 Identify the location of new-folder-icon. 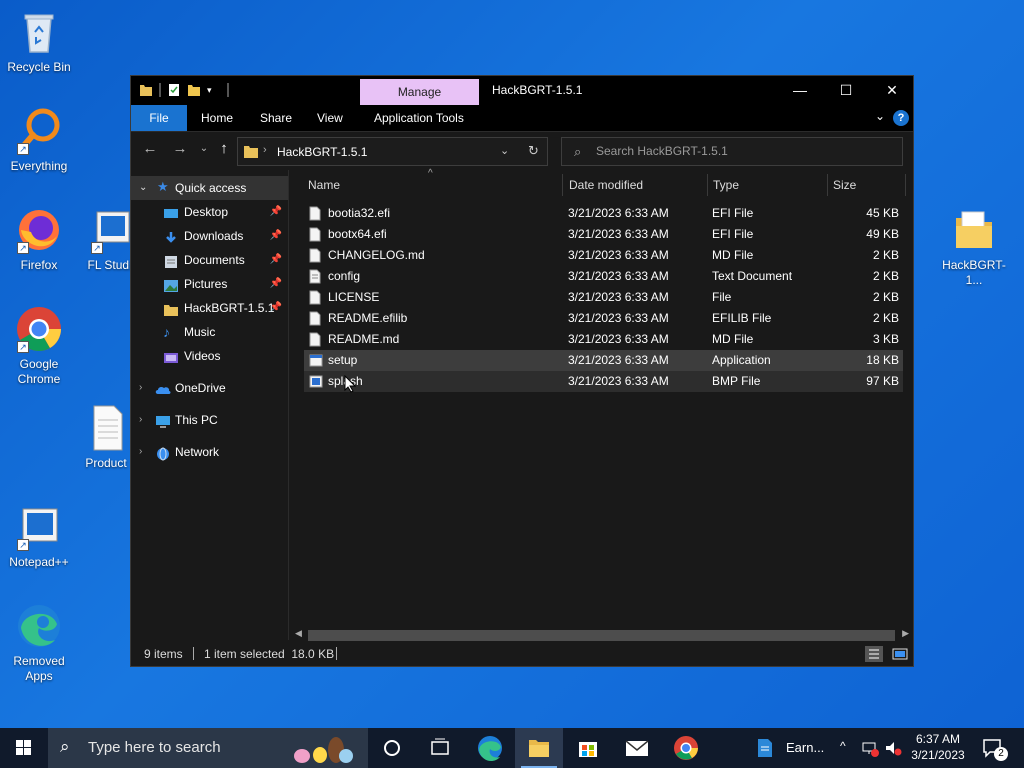
(194, 90).